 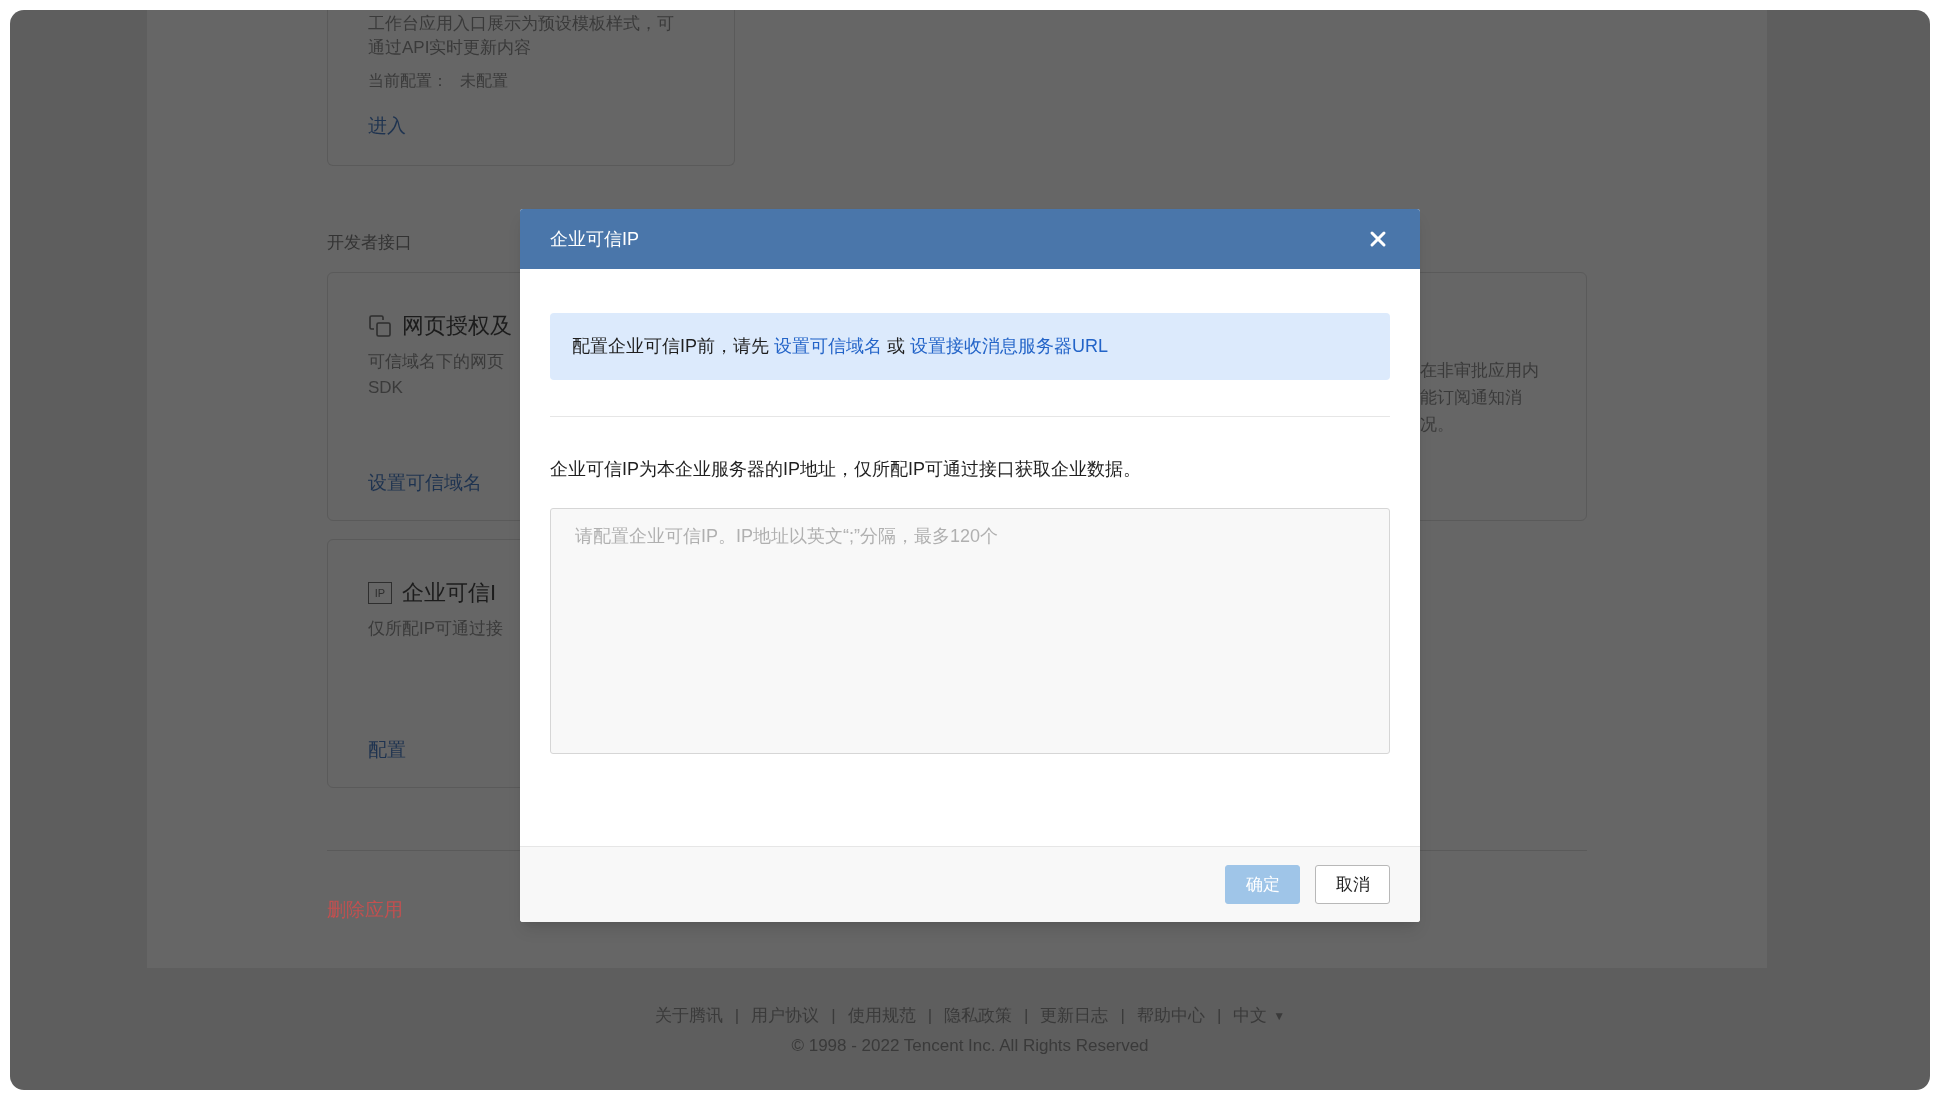 I want to click on cancel-button: 取消, so click(x=1352, y=884).